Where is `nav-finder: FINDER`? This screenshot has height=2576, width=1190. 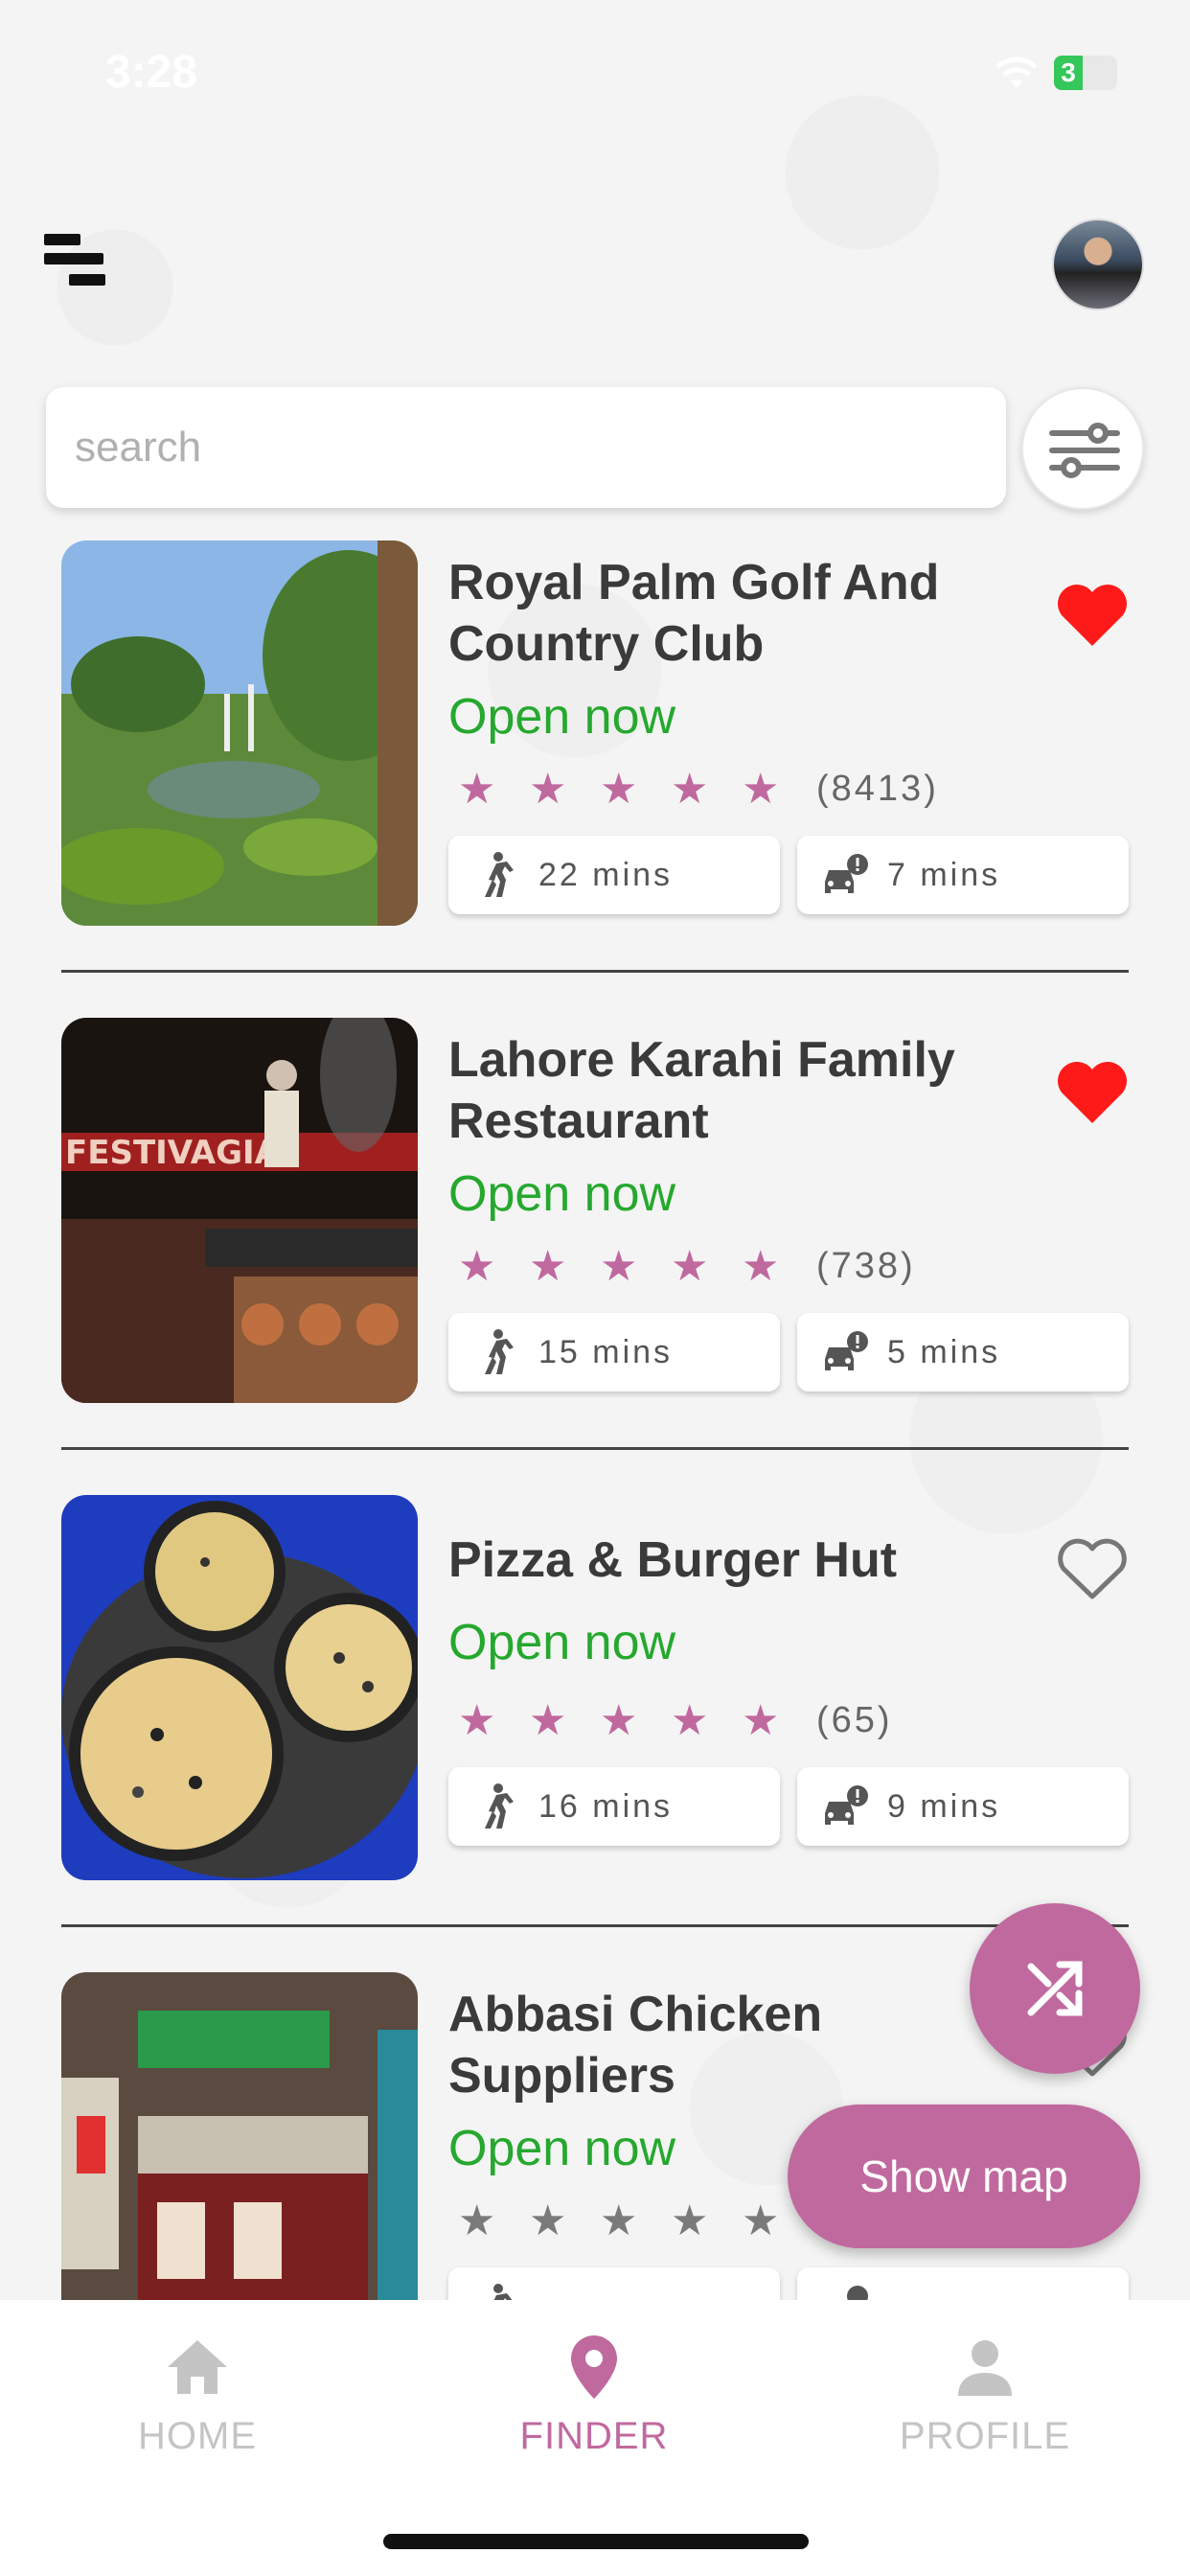 nav-finder: FINDER is located at coordinates (594, 2393).